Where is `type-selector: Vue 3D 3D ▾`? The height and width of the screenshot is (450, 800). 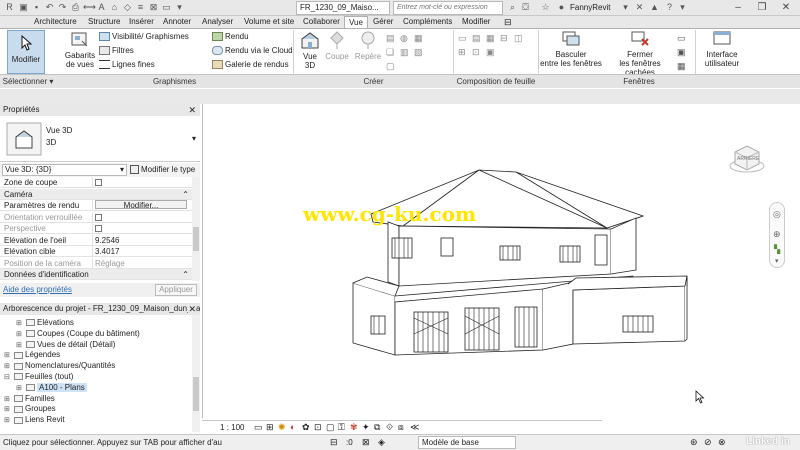
type-selector: Vue 3D 3D ▾ is located at coordinates (100, 139).